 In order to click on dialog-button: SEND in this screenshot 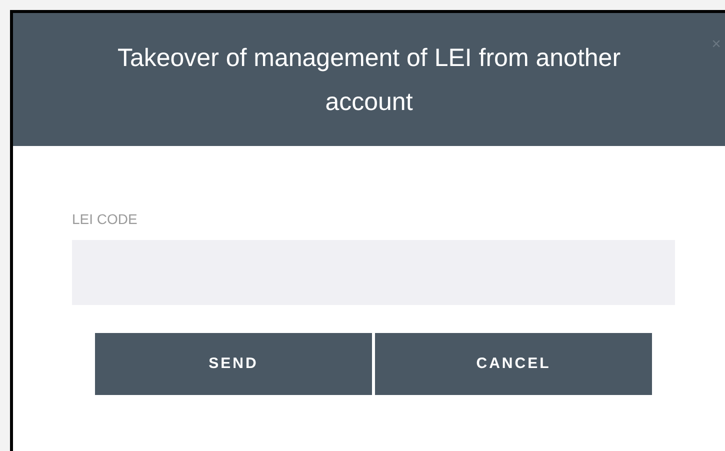, I will do `click(233, 364)`.